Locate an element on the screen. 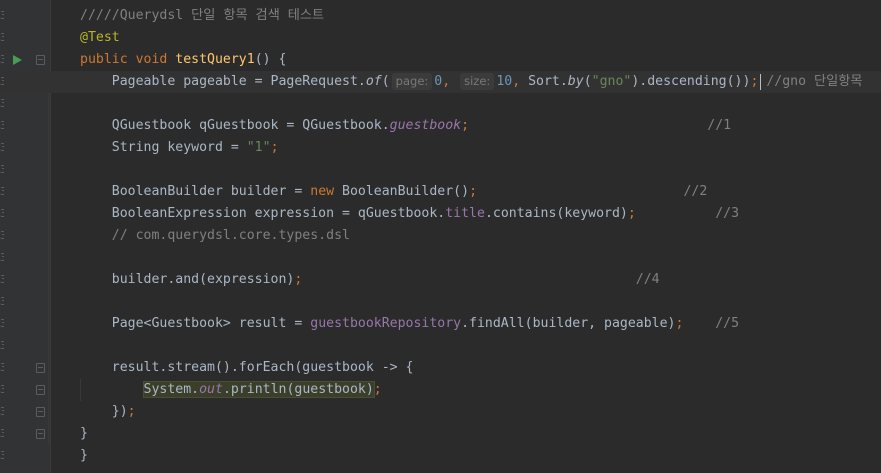  code-token: Pageable pageable = PageRequest. is located at coordinates (223, 81).